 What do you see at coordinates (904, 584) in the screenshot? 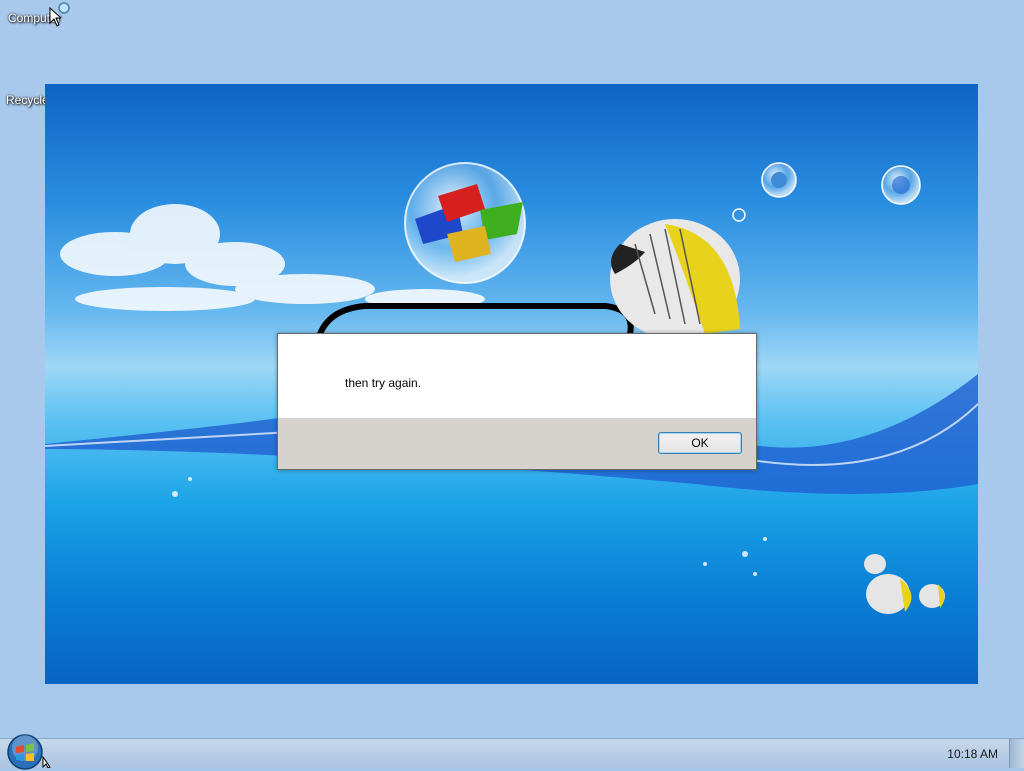
I see `small-fishes` at bounding box center [904, 584].